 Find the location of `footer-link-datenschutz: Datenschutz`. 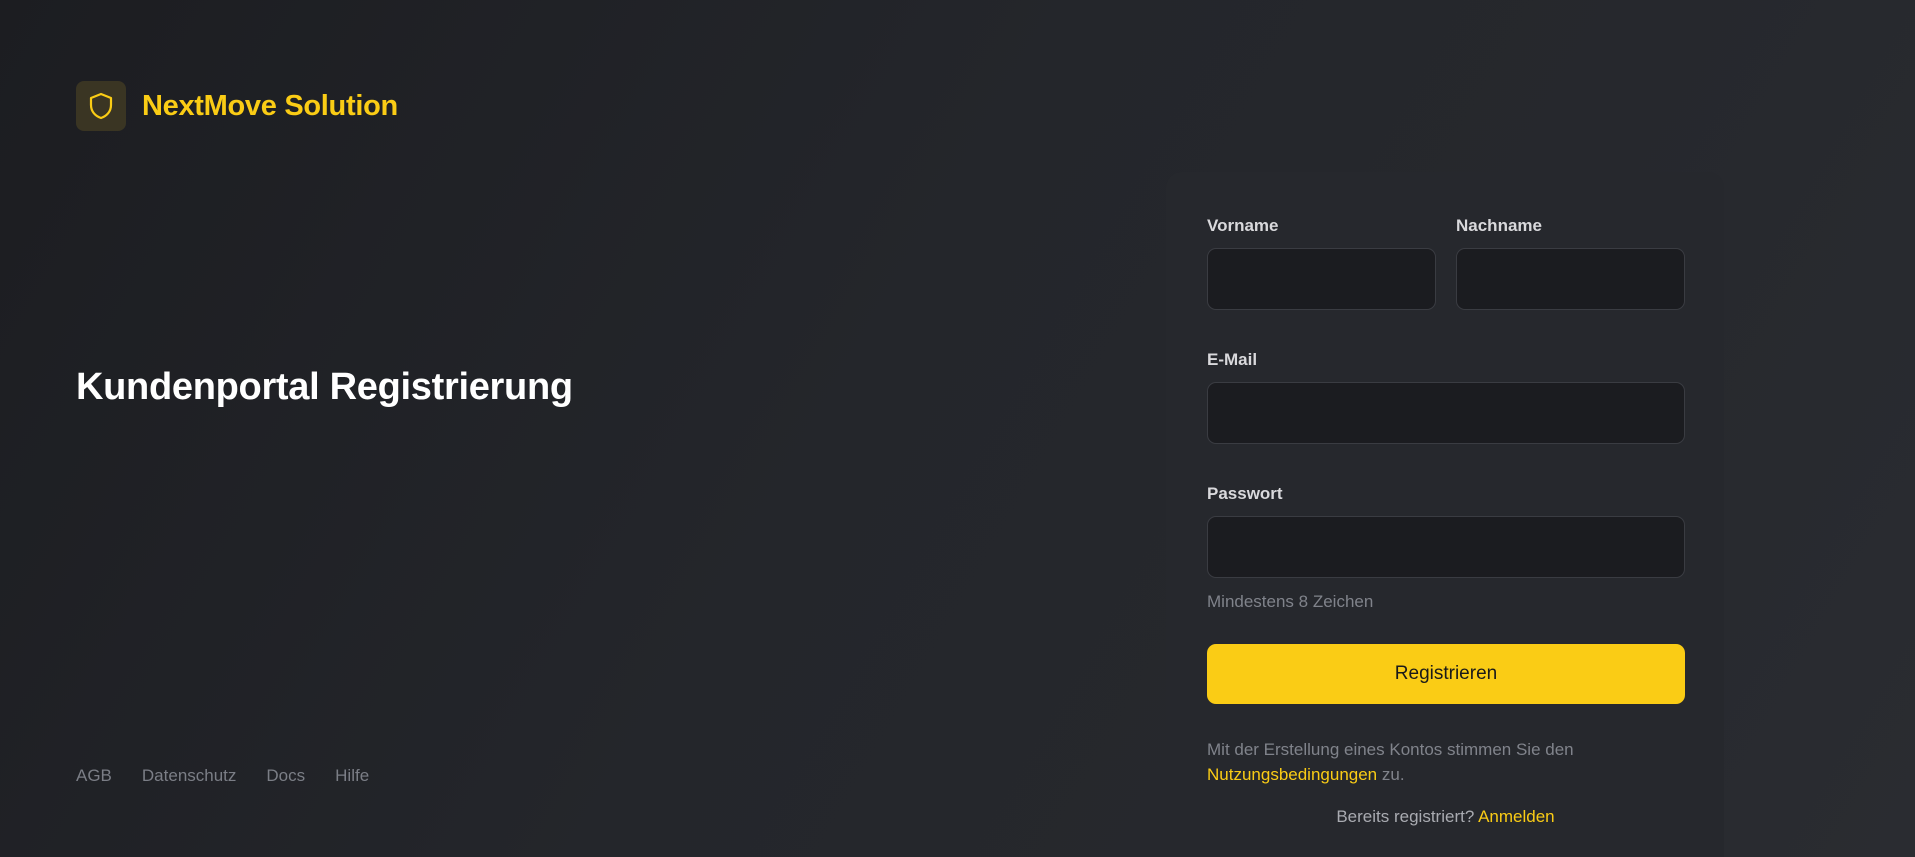

footer-link-datenschutz: Datenschutz is located at coordinates (189, 776).